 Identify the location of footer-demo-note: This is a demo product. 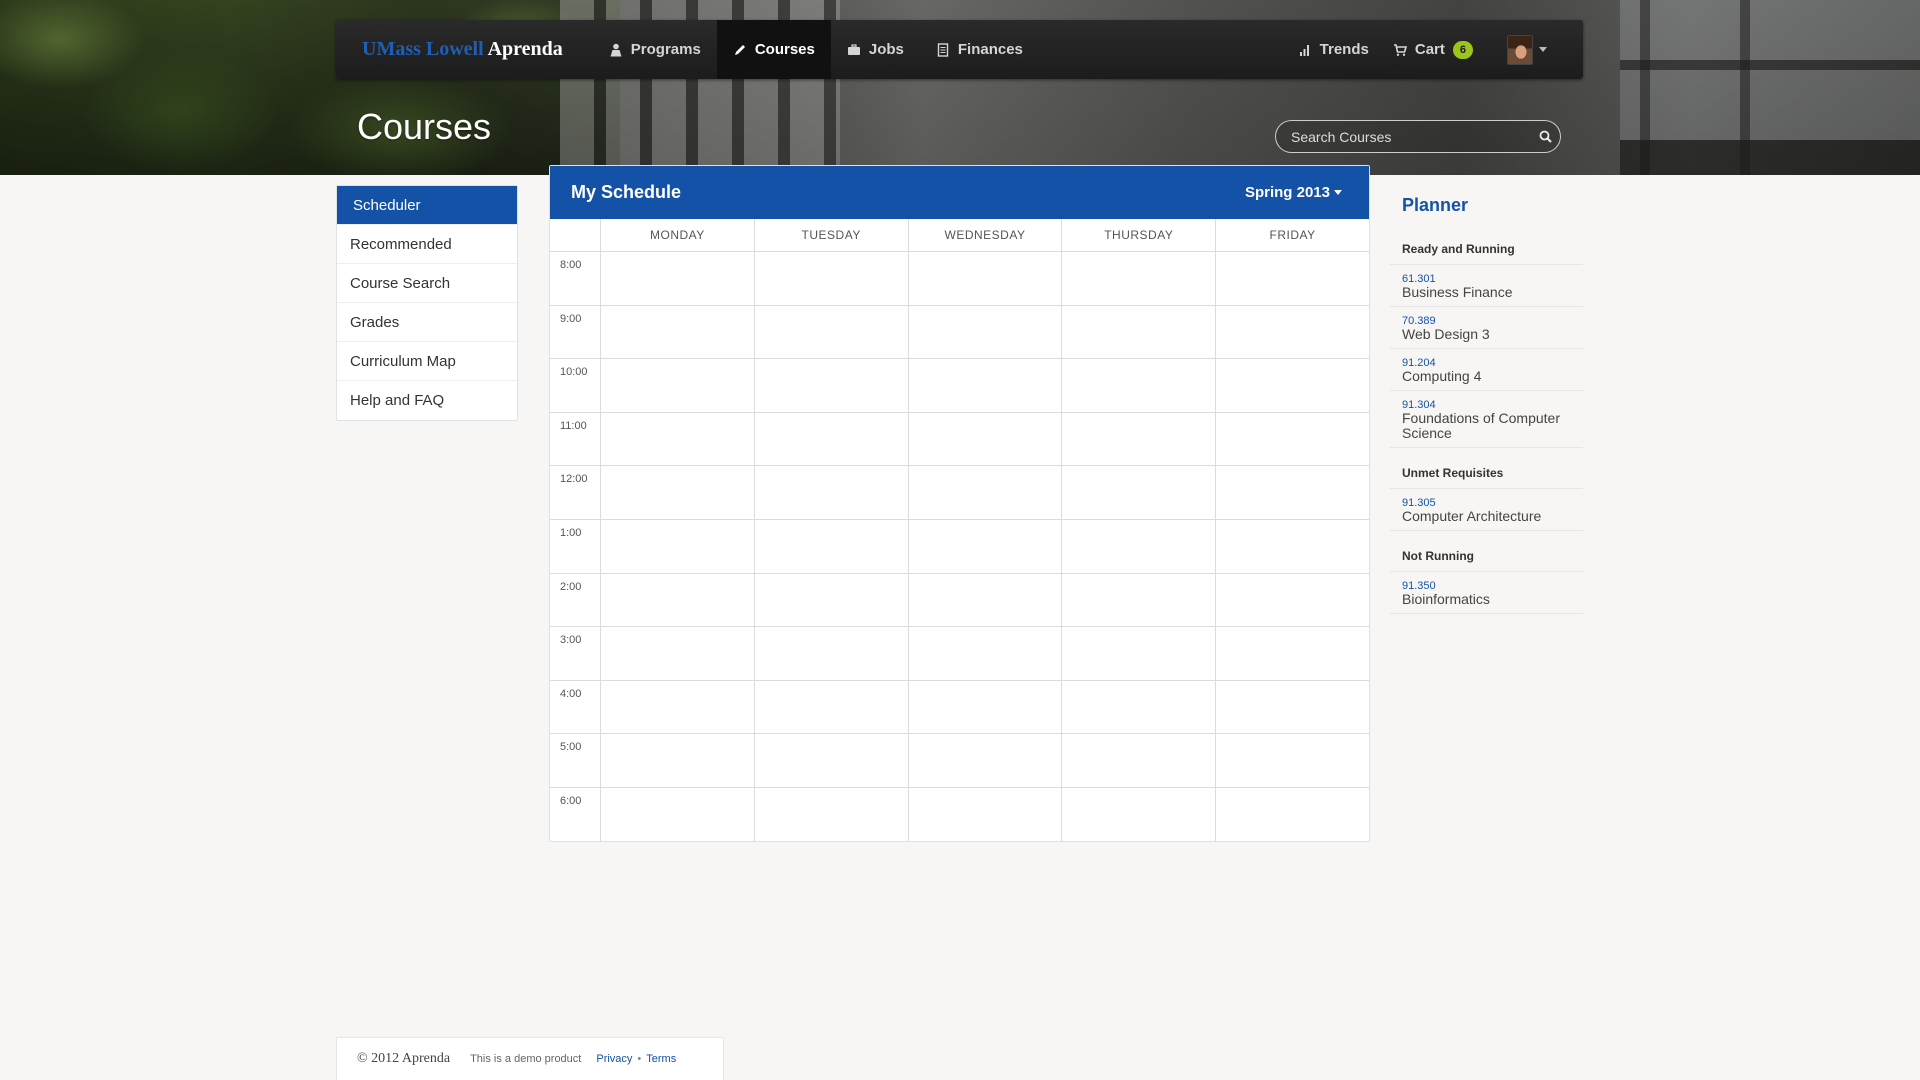
(526, 1059).